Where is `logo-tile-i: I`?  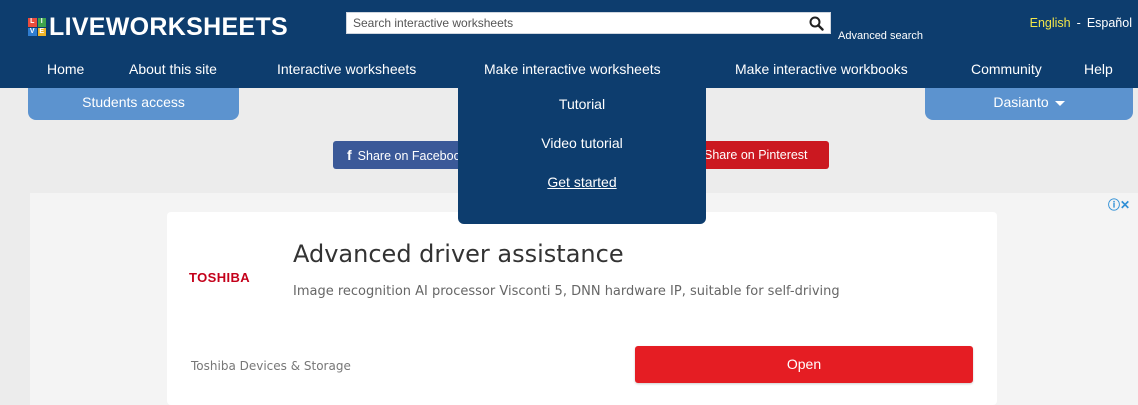 logo-tile-i: I is located at coordinates (41, 22).